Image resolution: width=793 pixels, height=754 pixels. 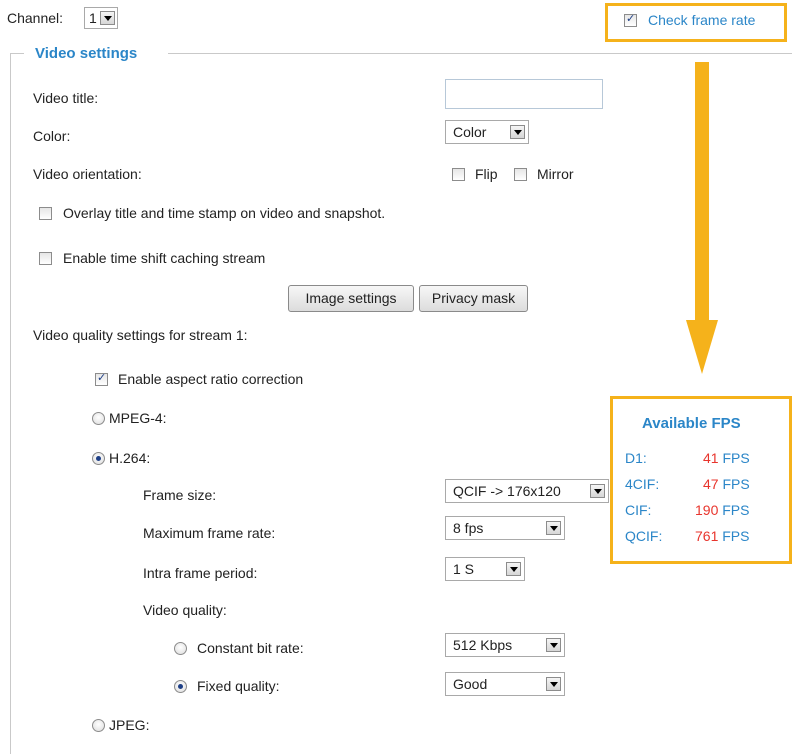 I want to click on available-fps-title: Available FPS, so click(x=691, y=423).